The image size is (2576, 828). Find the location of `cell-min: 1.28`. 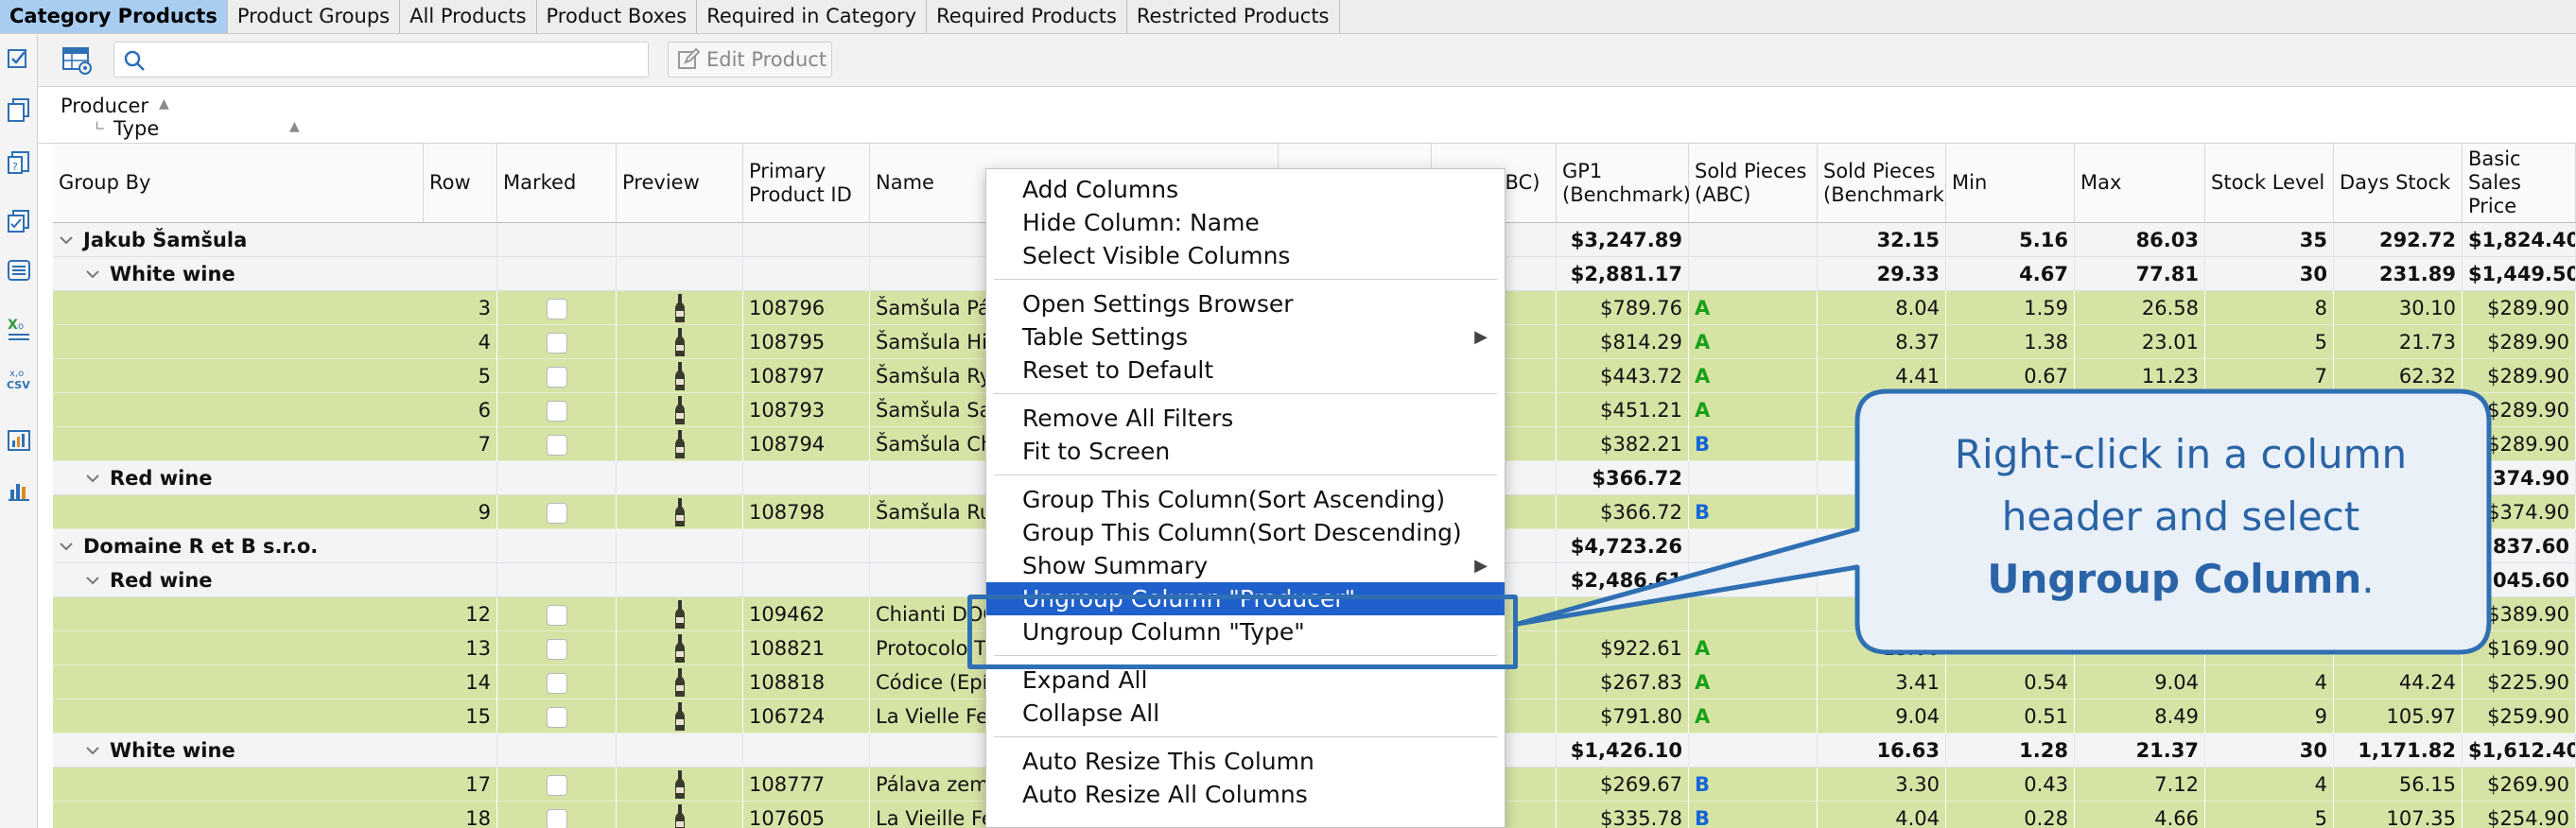

cell-min: 1.28 is located at coordinates (2010, 750).